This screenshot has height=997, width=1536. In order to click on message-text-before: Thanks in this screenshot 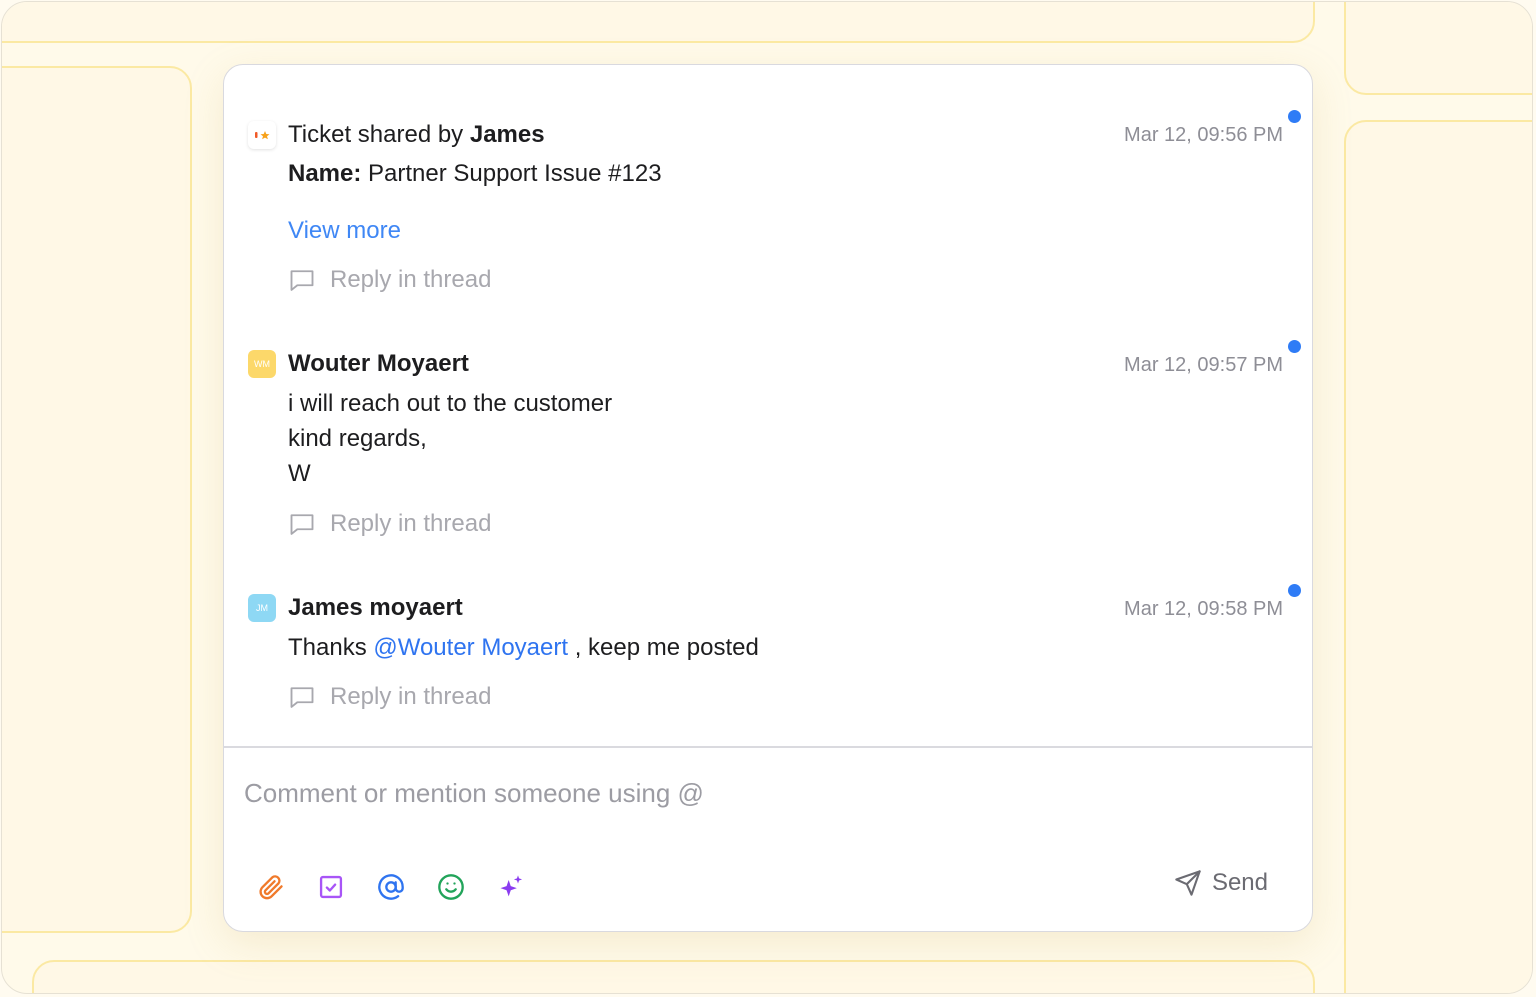, I will do `click(327, 647)`.